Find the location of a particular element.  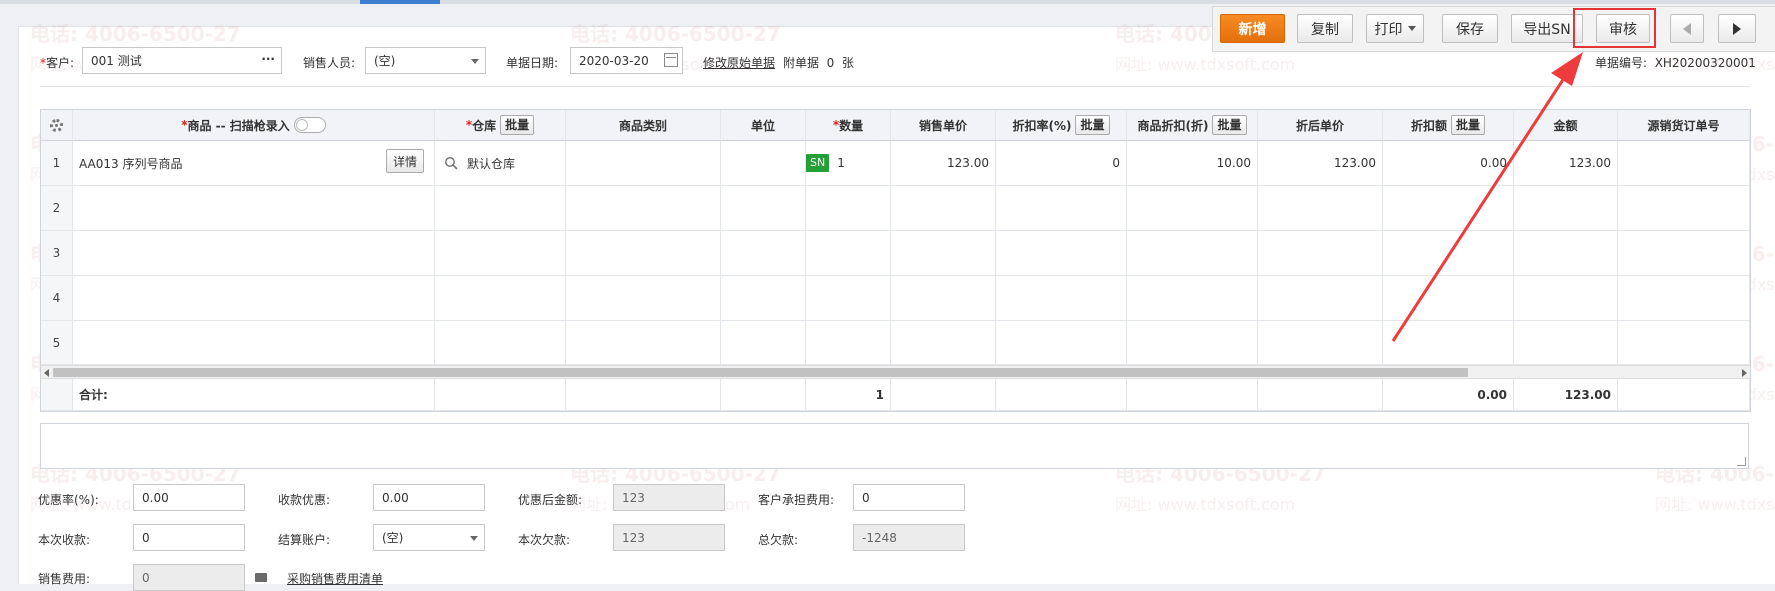

row1-disc-price: 123.00 is located at coordinates (1320, 163).